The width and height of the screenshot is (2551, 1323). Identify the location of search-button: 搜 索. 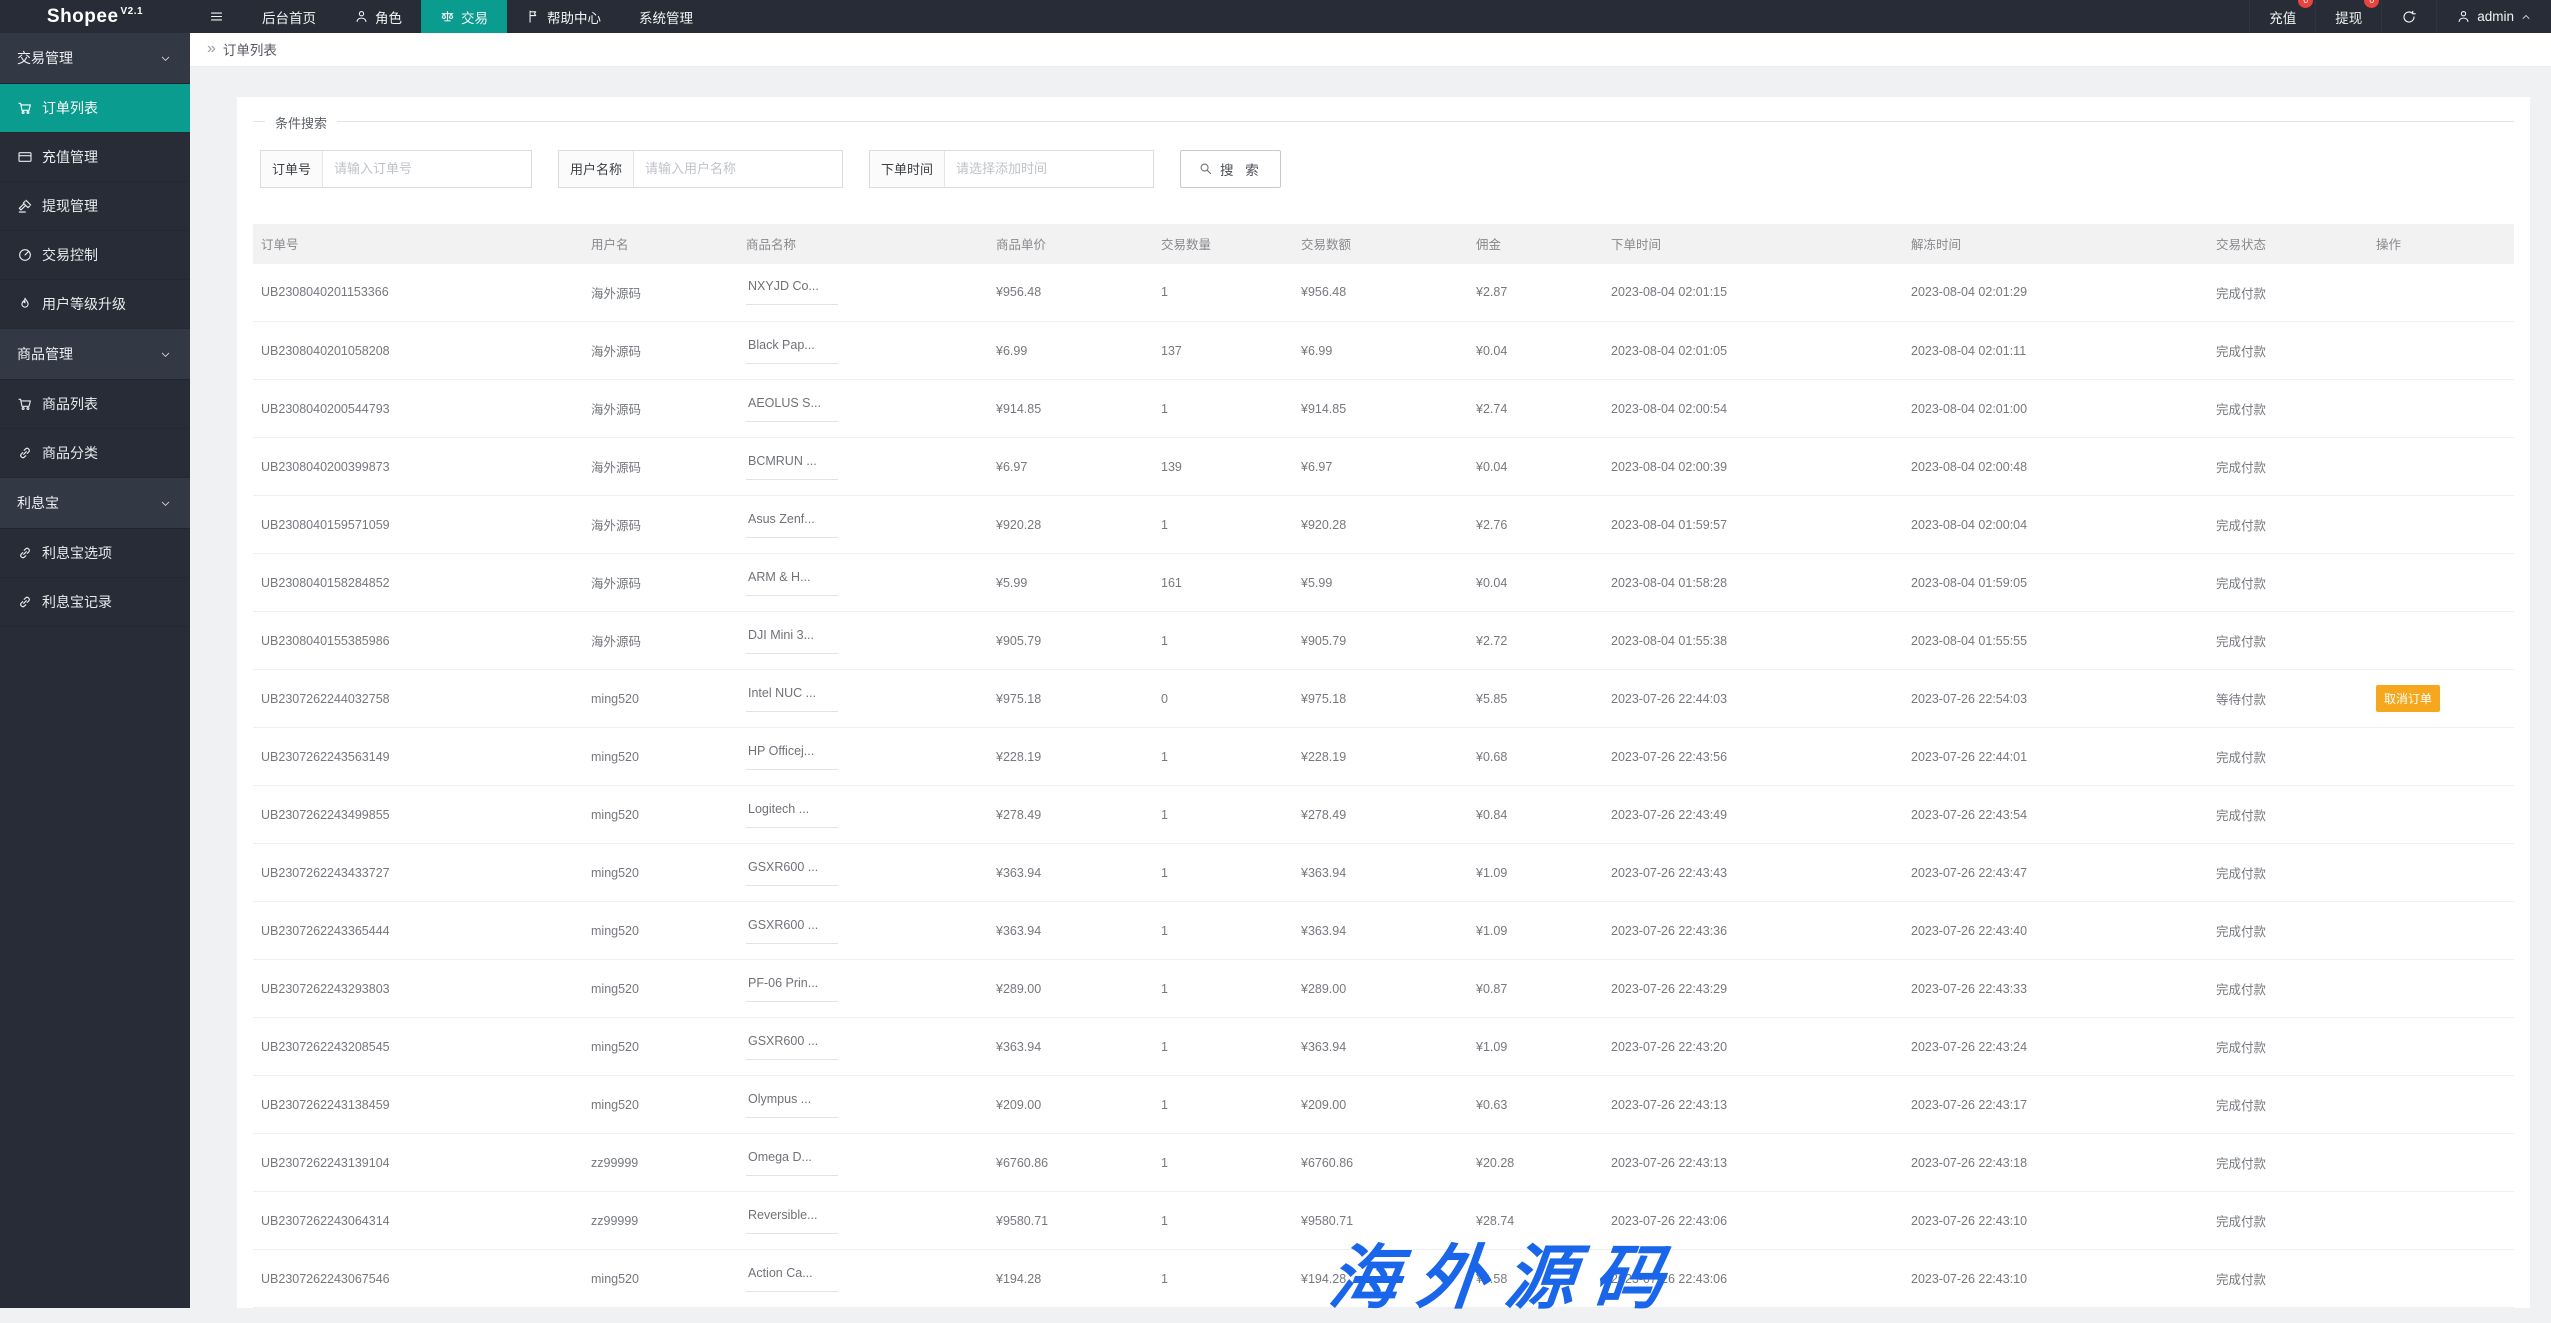
(1230, 168).